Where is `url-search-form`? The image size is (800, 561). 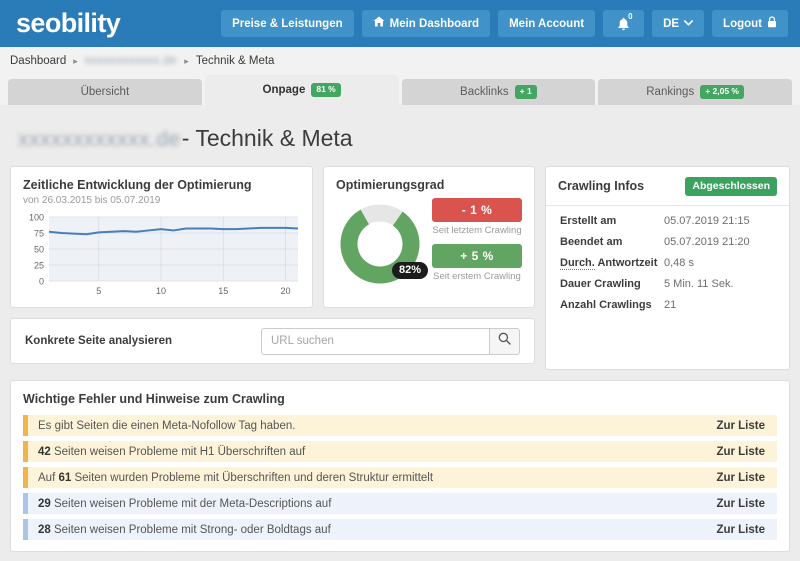
url-search-form is located at coordinates (390, 341).